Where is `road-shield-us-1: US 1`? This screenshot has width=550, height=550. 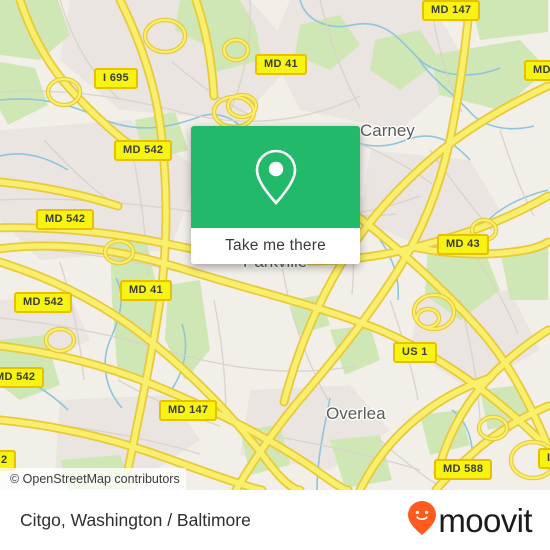 road-shield-us-1: US 1 is located at coordinates (415, 352).